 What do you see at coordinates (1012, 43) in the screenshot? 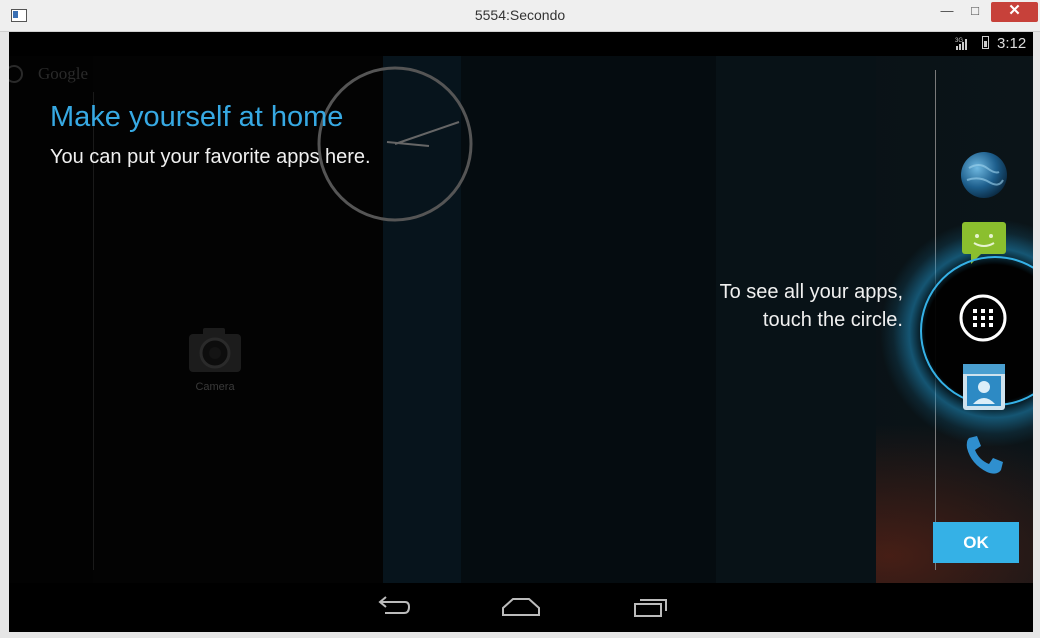
I see `status-time: 3:12` at bounding box center [1012, 43].